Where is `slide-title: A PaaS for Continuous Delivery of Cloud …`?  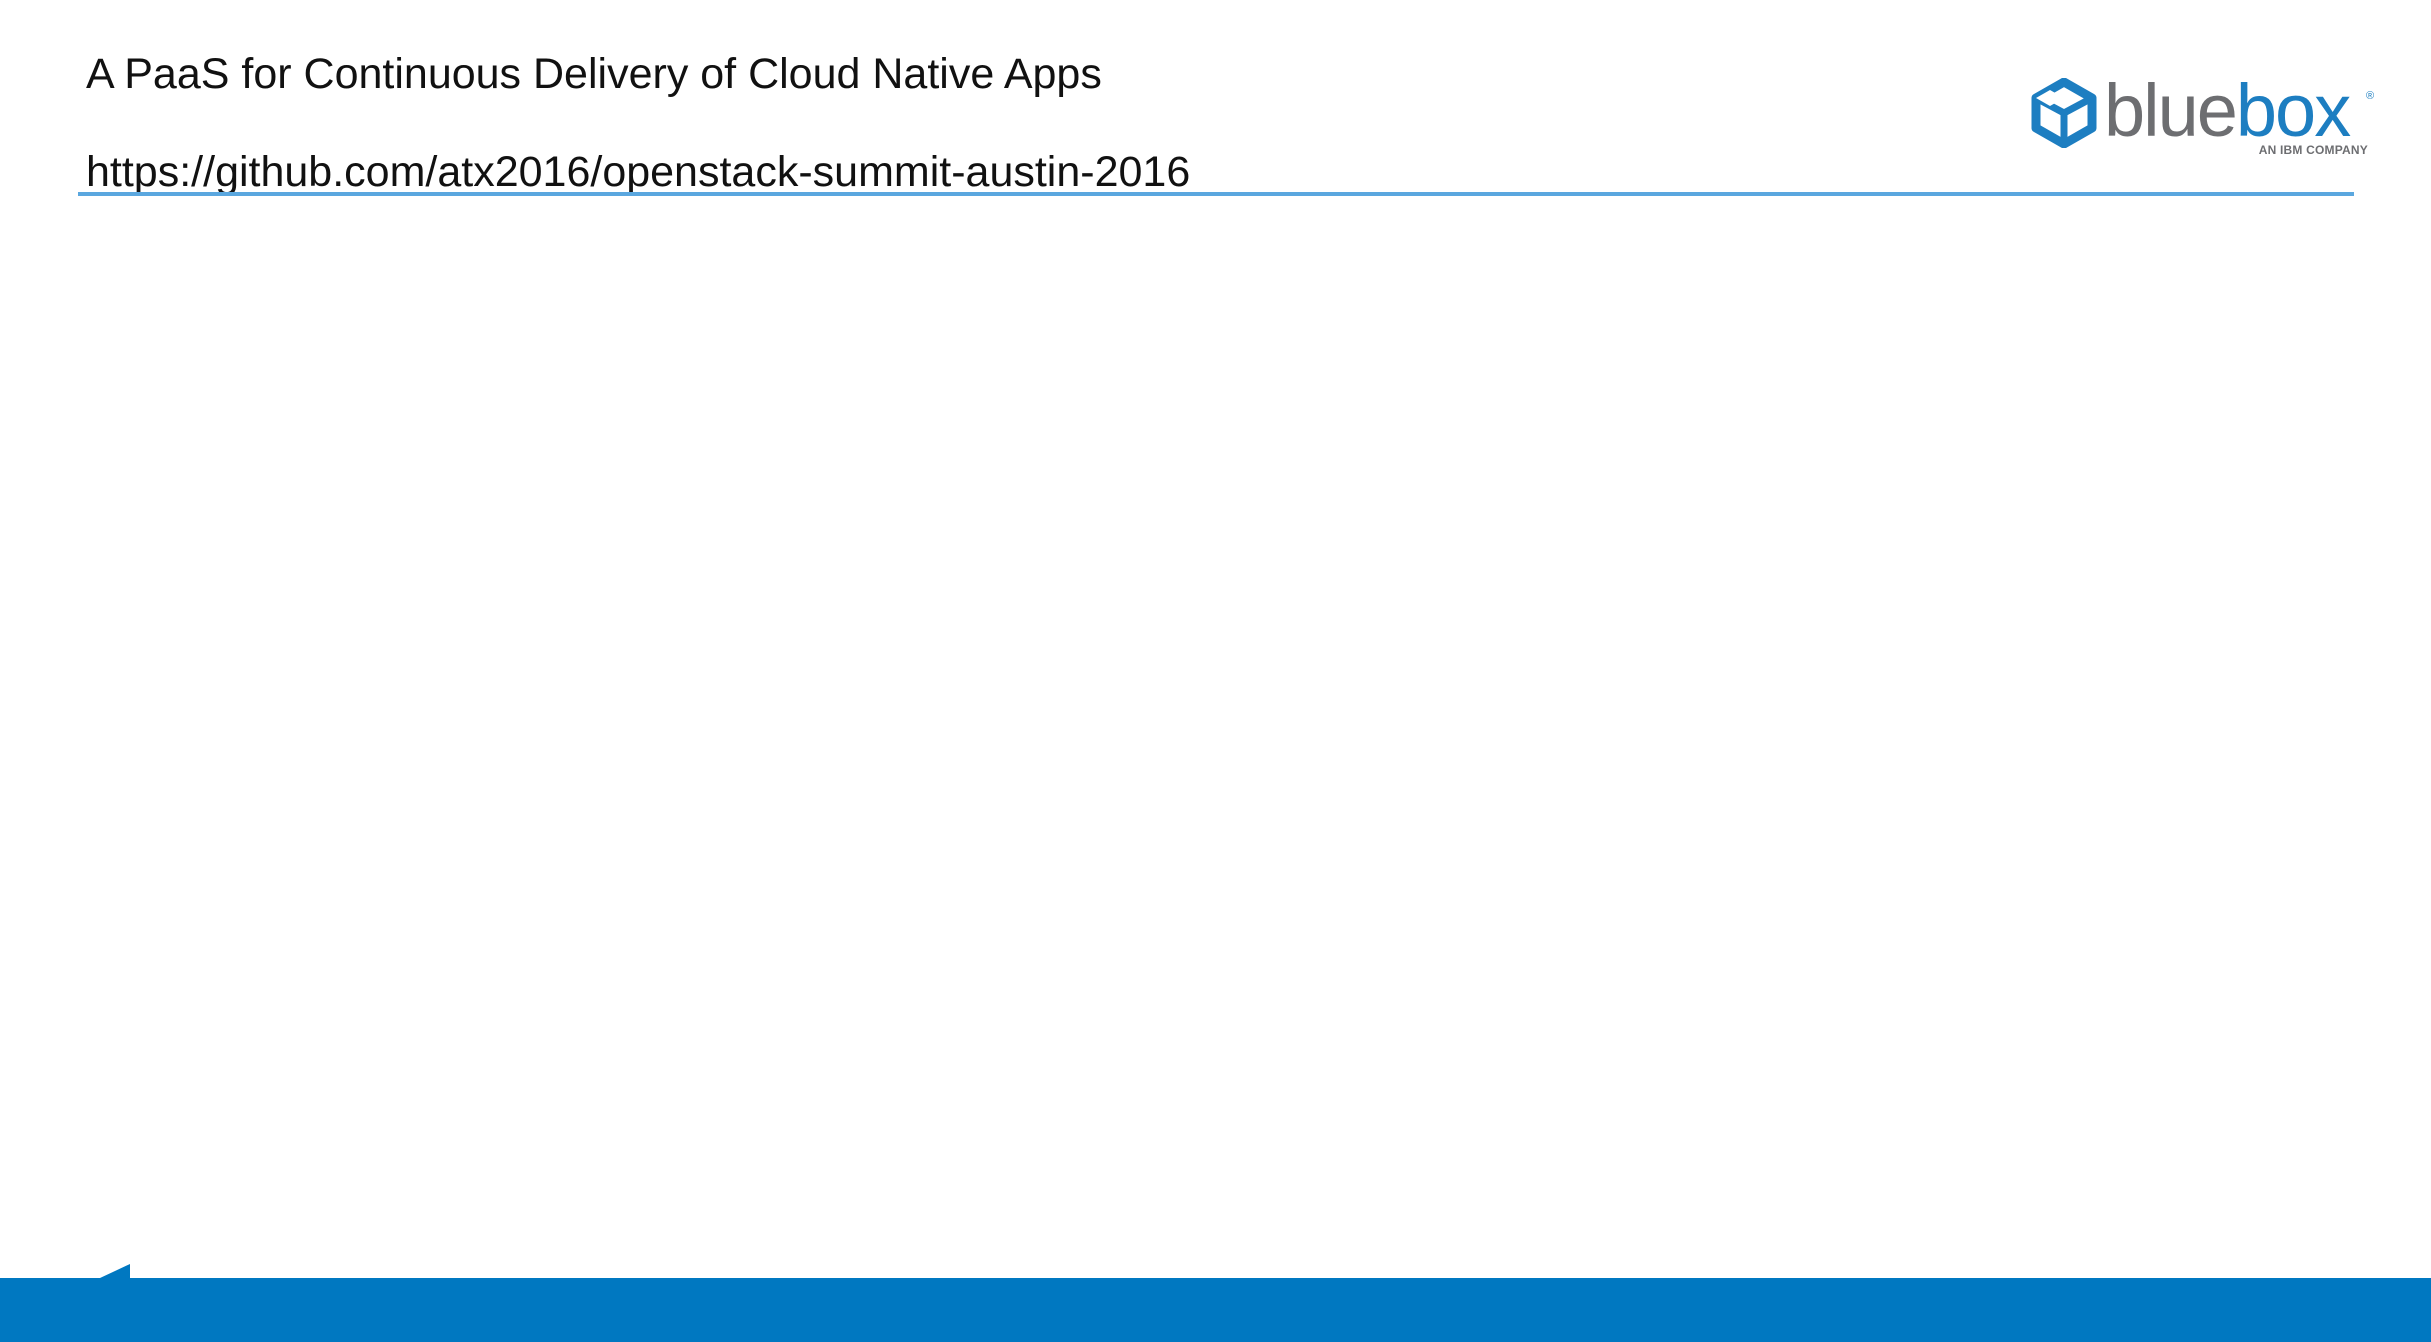 slide-title: A PaaS for Continuous Delivery of Cloud … is located at coordinates (594, 74).